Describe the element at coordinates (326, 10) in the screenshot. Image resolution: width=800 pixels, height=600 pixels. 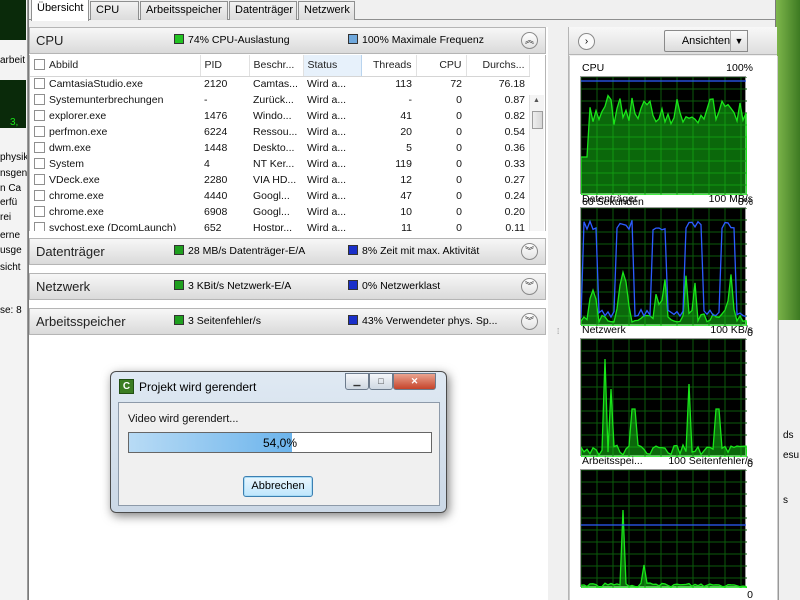
I see `tab-4: Netzwerk` at that location.